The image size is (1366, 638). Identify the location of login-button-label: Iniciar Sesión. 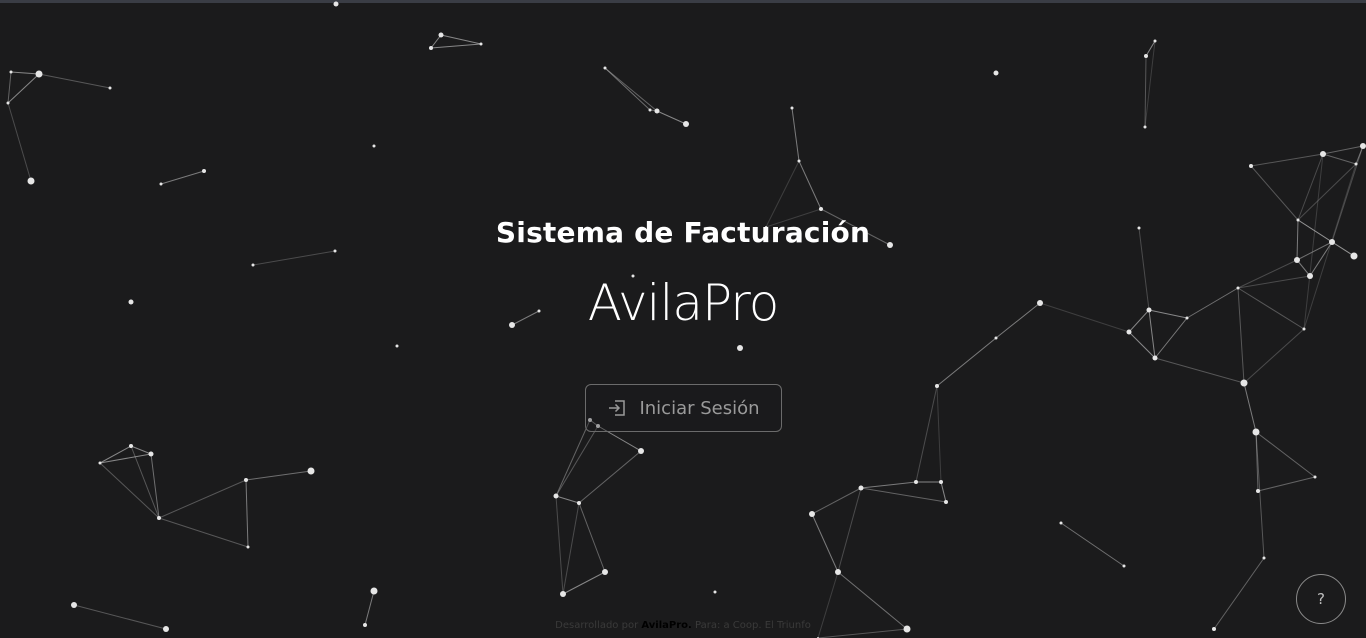
(699, 408).